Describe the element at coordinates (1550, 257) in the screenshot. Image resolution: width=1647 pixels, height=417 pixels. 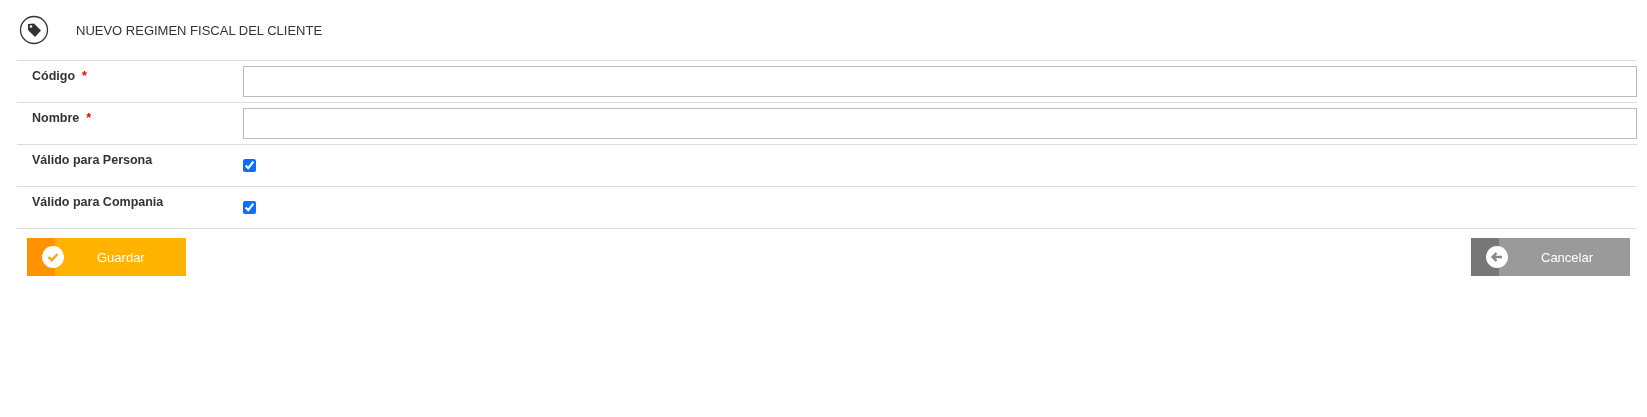
I see `cancel-button: Cancelar` at that location.